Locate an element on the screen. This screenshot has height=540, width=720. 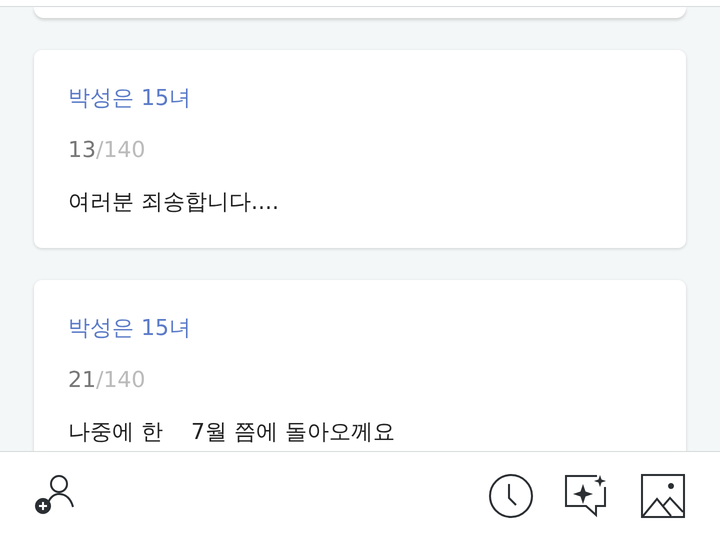
character-count: 21 is located at coordinates (82, 380).